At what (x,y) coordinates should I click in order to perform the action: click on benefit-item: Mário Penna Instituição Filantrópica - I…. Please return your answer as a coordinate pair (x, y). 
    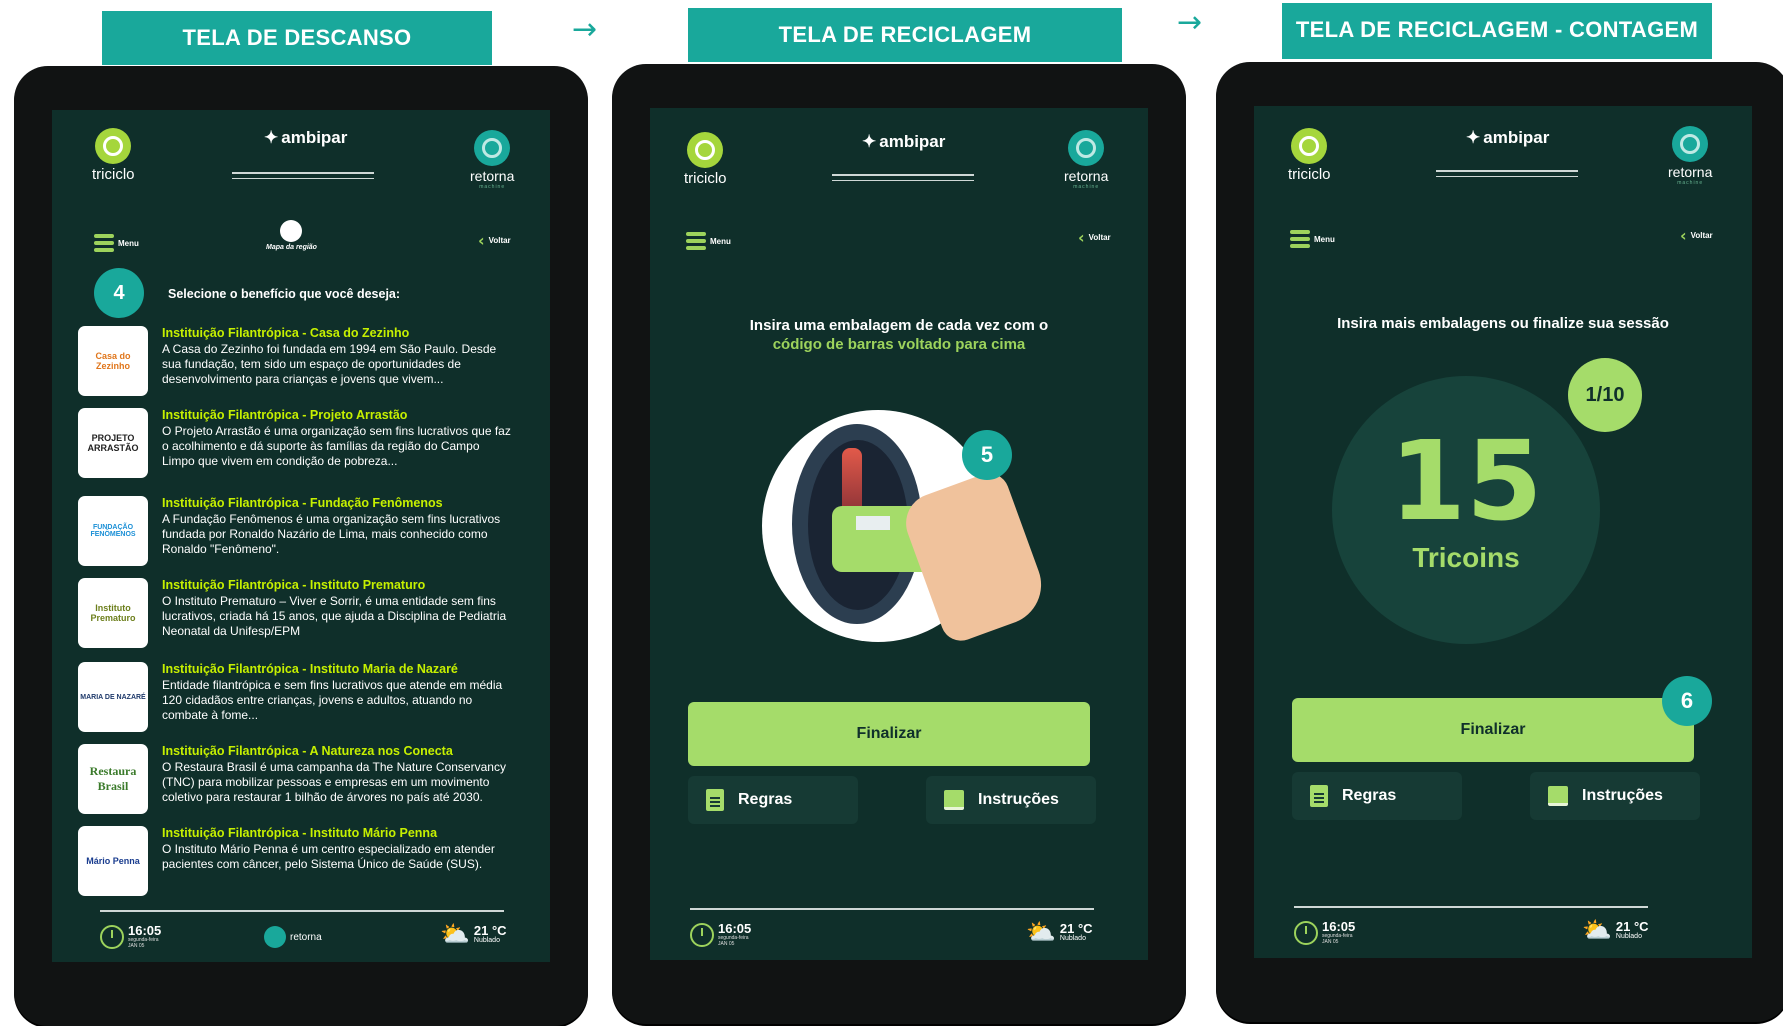
    Looking at the image, I should click on (293, 862).